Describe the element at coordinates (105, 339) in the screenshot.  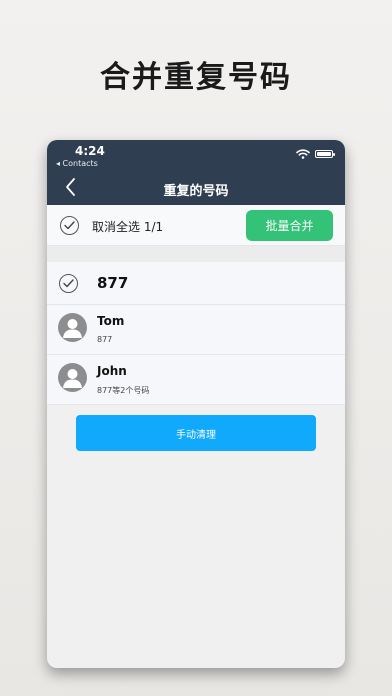
I see `contact-phone: 877` at that location.